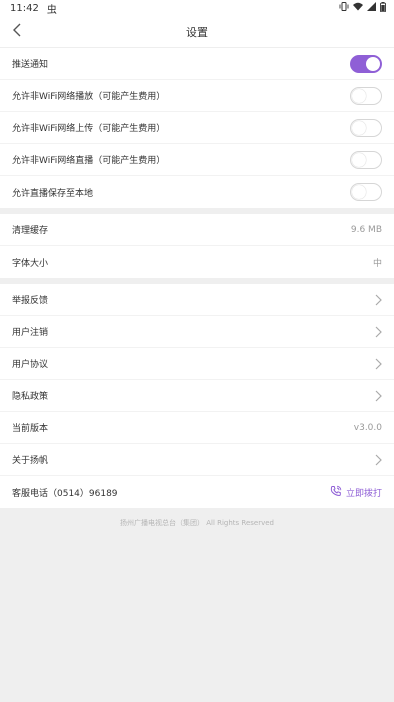 The height and width of the screenshot is (702, 394). Describe the element at coordinates (197, 364) in the screenshot. I see `setting-user-agreement: 用户协议` at that location.